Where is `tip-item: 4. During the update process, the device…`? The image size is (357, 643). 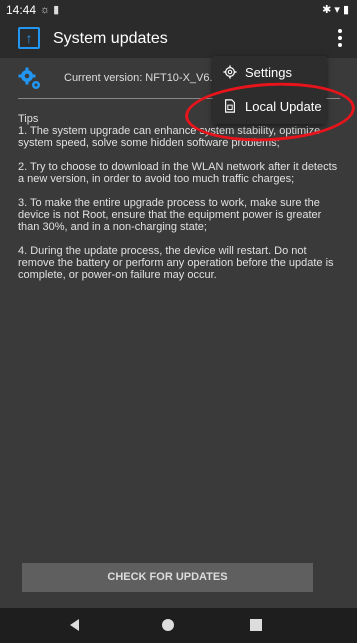
tip-item: 4. During the update process, the device… is located at coordinates (176, 263).